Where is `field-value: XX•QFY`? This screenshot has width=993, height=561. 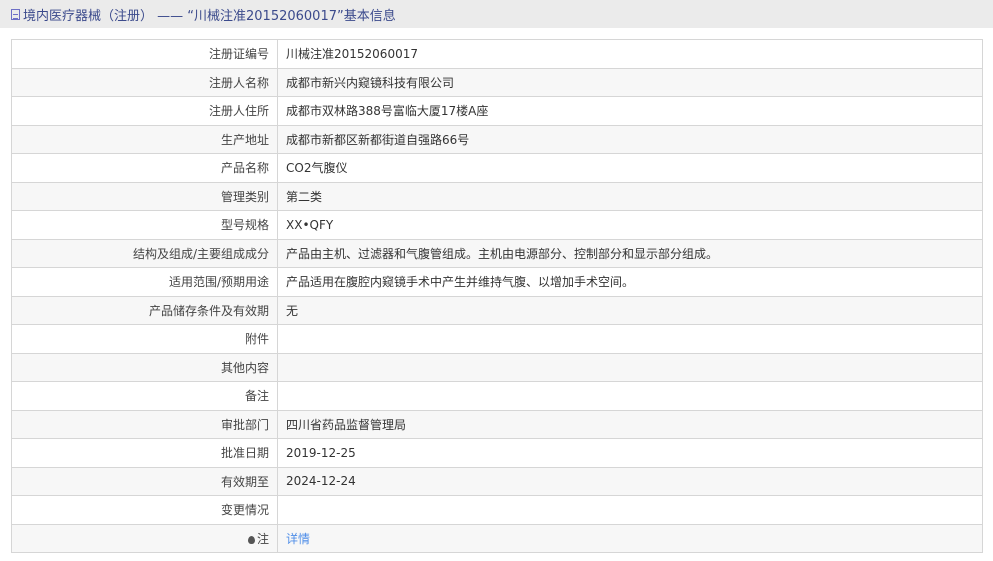 field-value: XX•QFY is located at coordinates (630, 225).